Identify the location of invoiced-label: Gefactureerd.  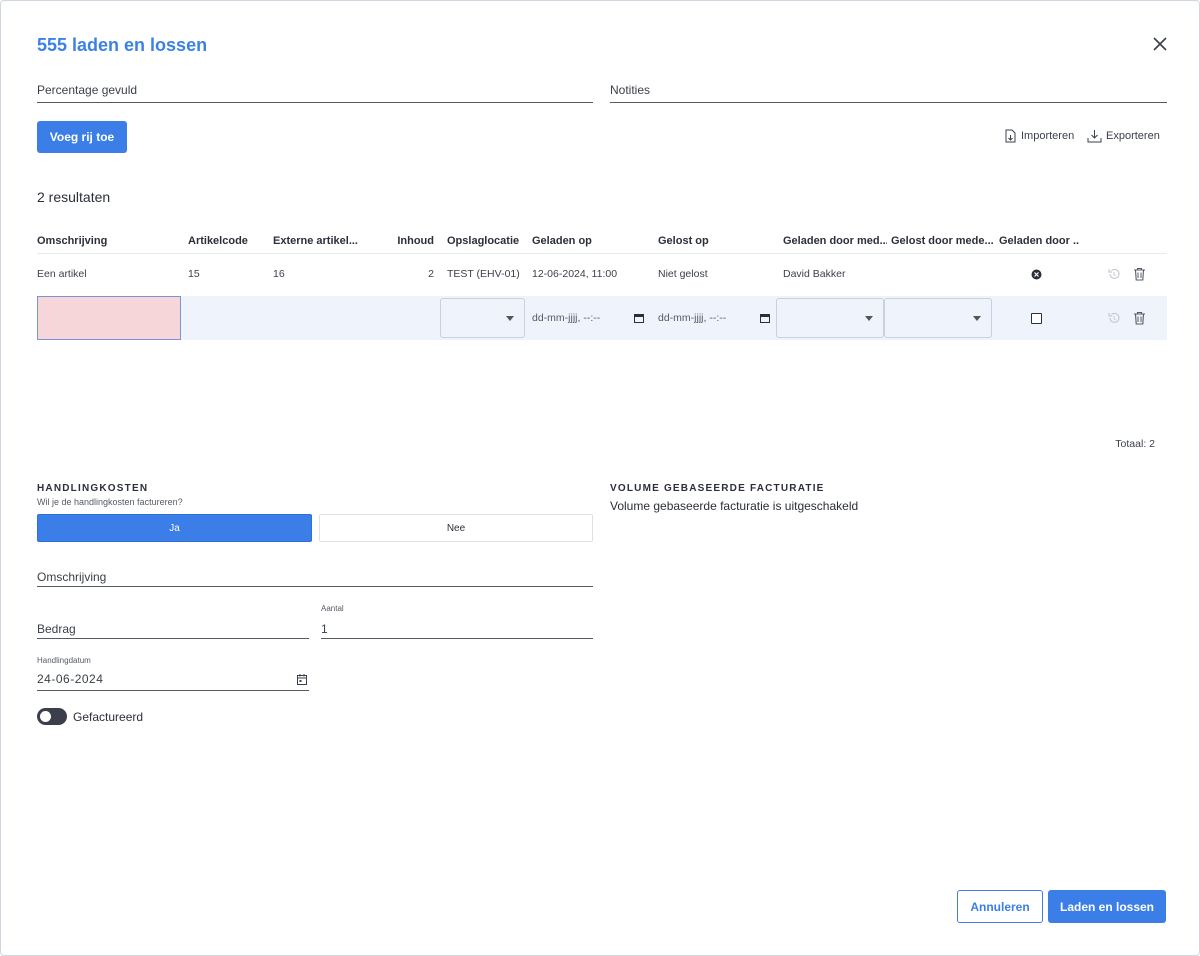
(108, 717).